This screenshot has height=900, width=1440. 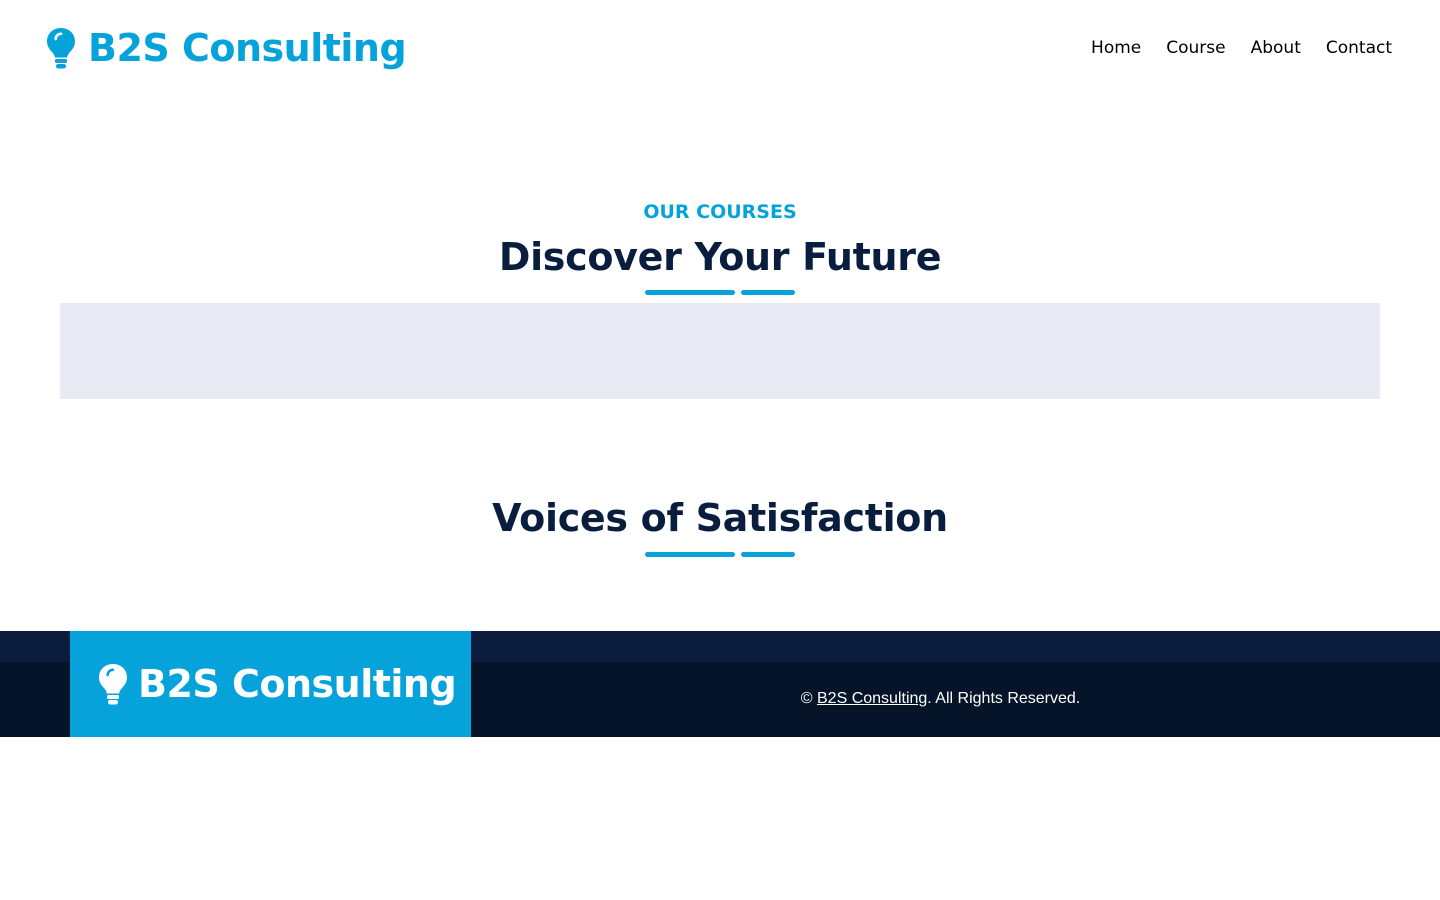 What do you see at coordinates (297, 684) in the screenshot?
I see `footer-brand-name: B2S Consulting` at bounding box center [297, 684].